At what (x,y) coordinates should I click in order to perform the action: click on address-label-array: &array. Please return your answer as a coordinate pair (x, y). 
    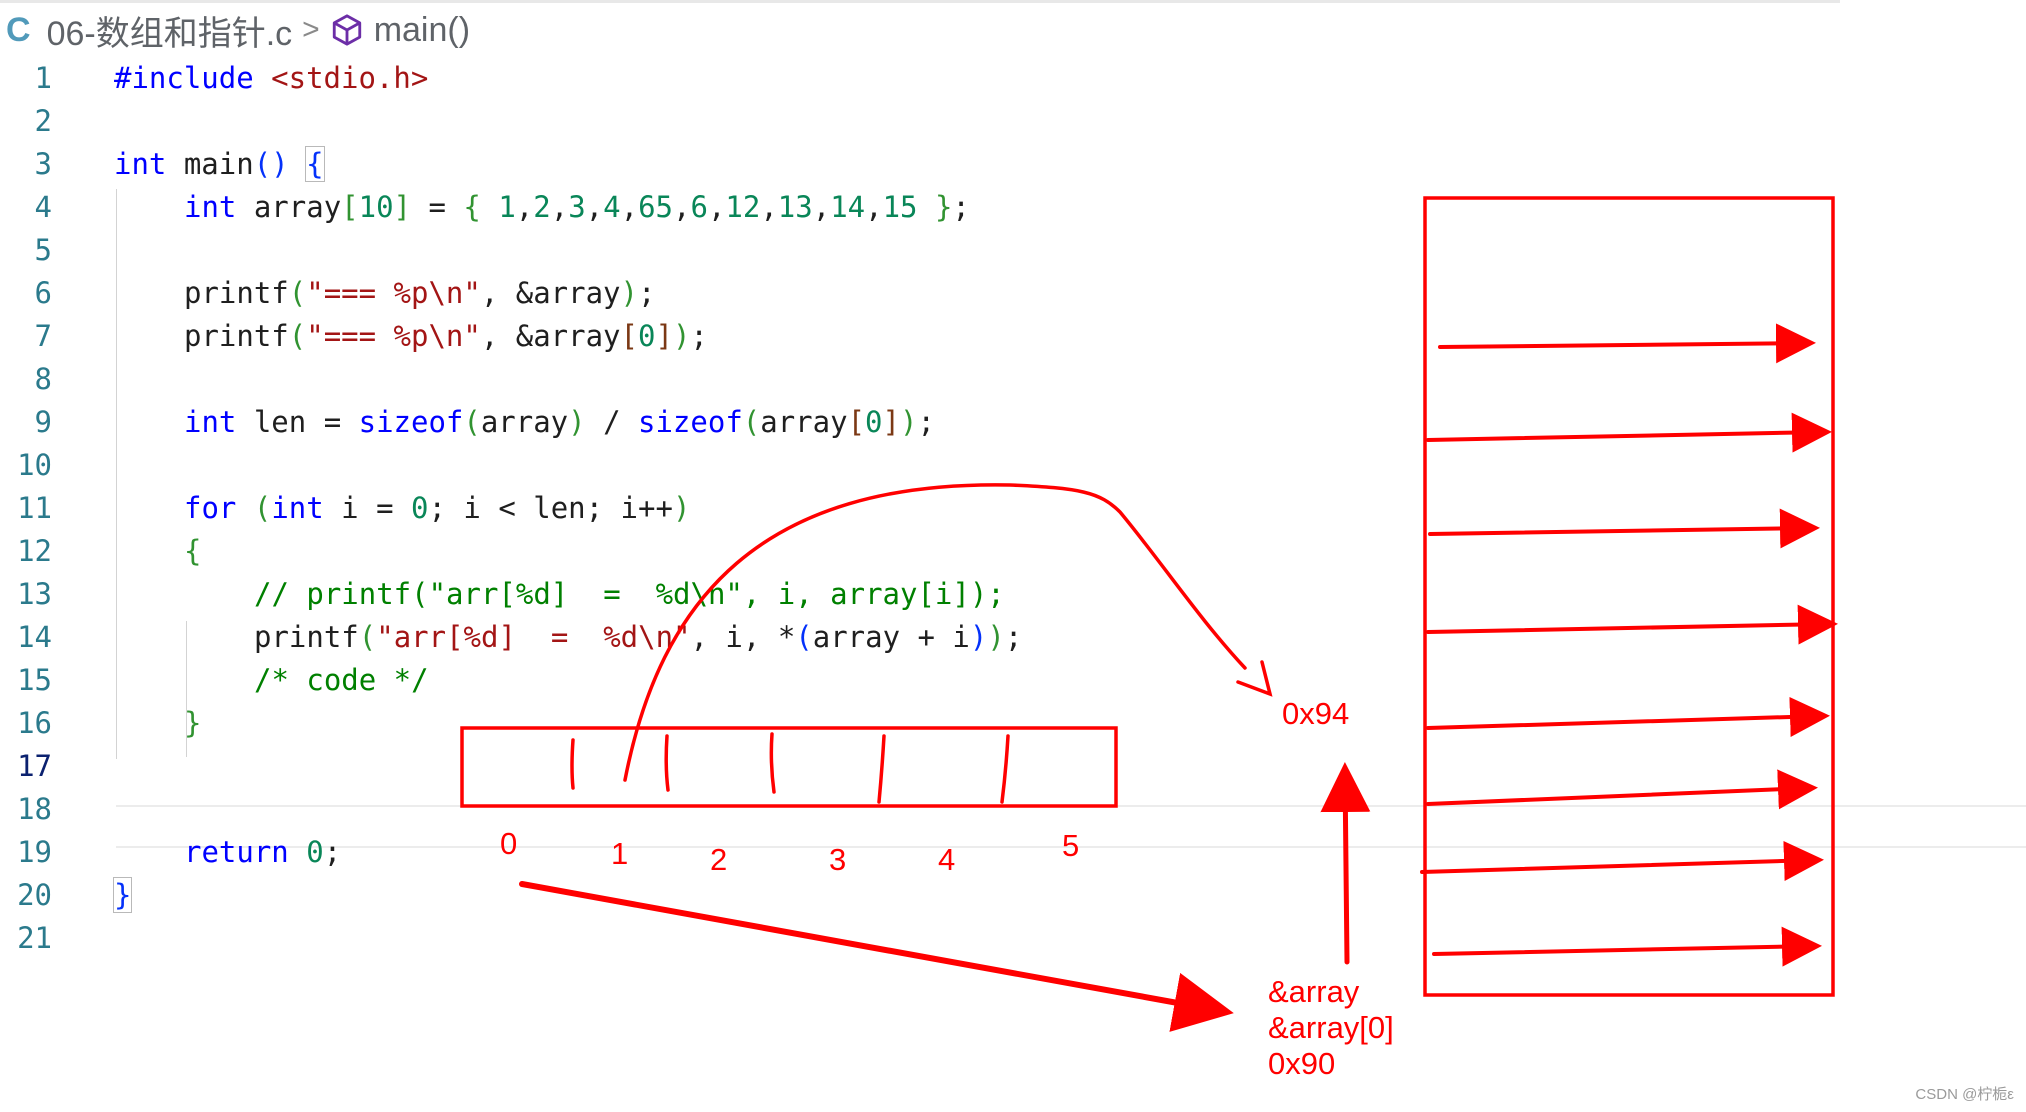
    Looking at the image, I should click on (1314, 991).